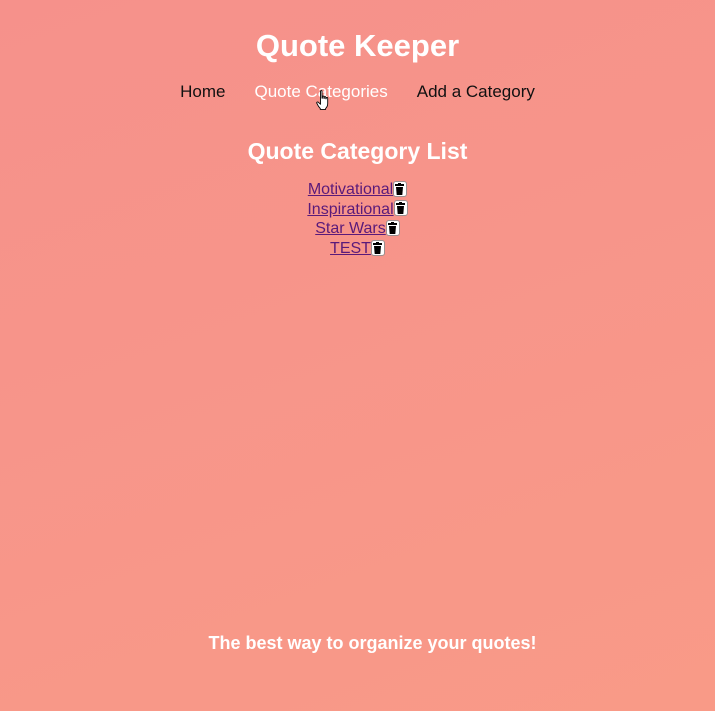  Describe the element at coordinates (357, 151) in the screenshot. I see `section-title: Quote Category List` at that location.